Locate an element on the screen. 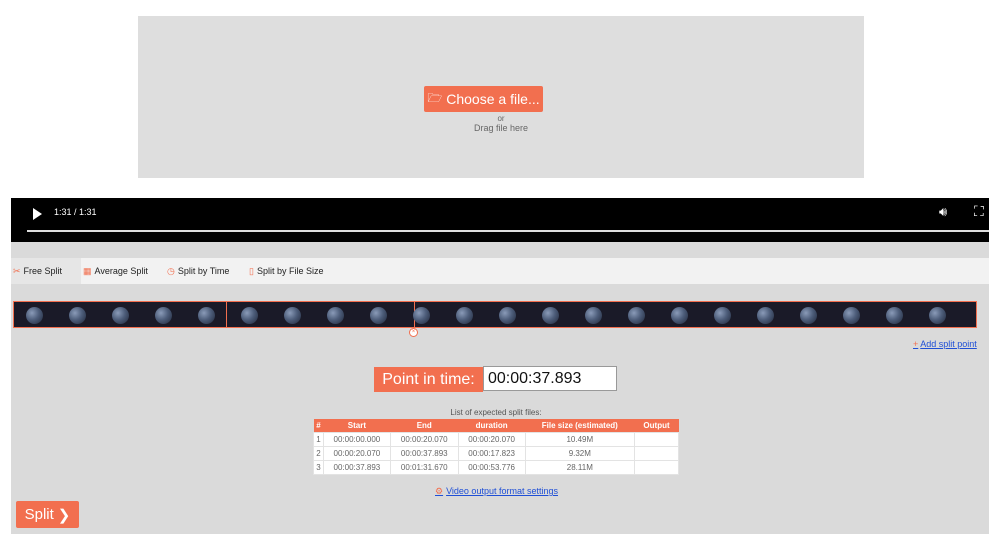  chevron-right-icon: ❯ is located at coordinates (64, 515).